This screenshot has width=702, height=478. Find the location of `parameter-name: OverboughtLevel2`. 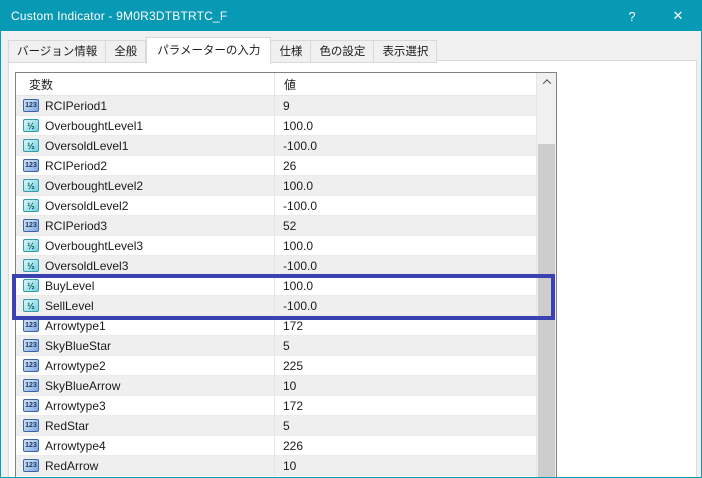

parameter-name: OverboughtLevel2 is located at coordinates (94, 185).